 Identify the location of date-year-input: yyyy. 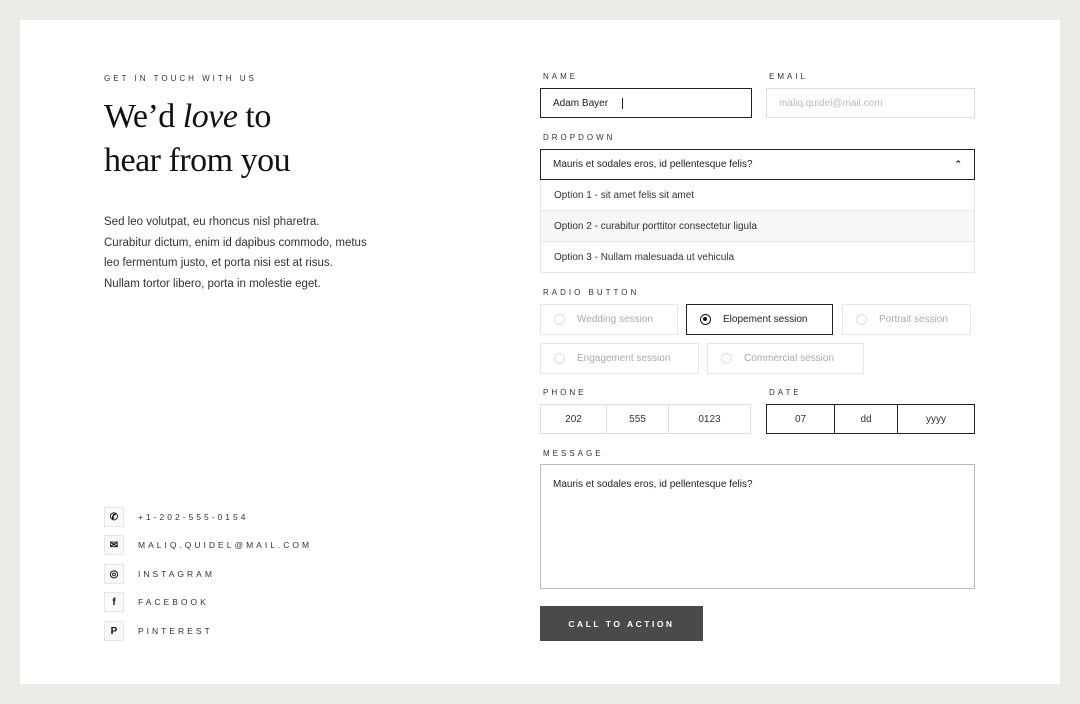
(936, 419).